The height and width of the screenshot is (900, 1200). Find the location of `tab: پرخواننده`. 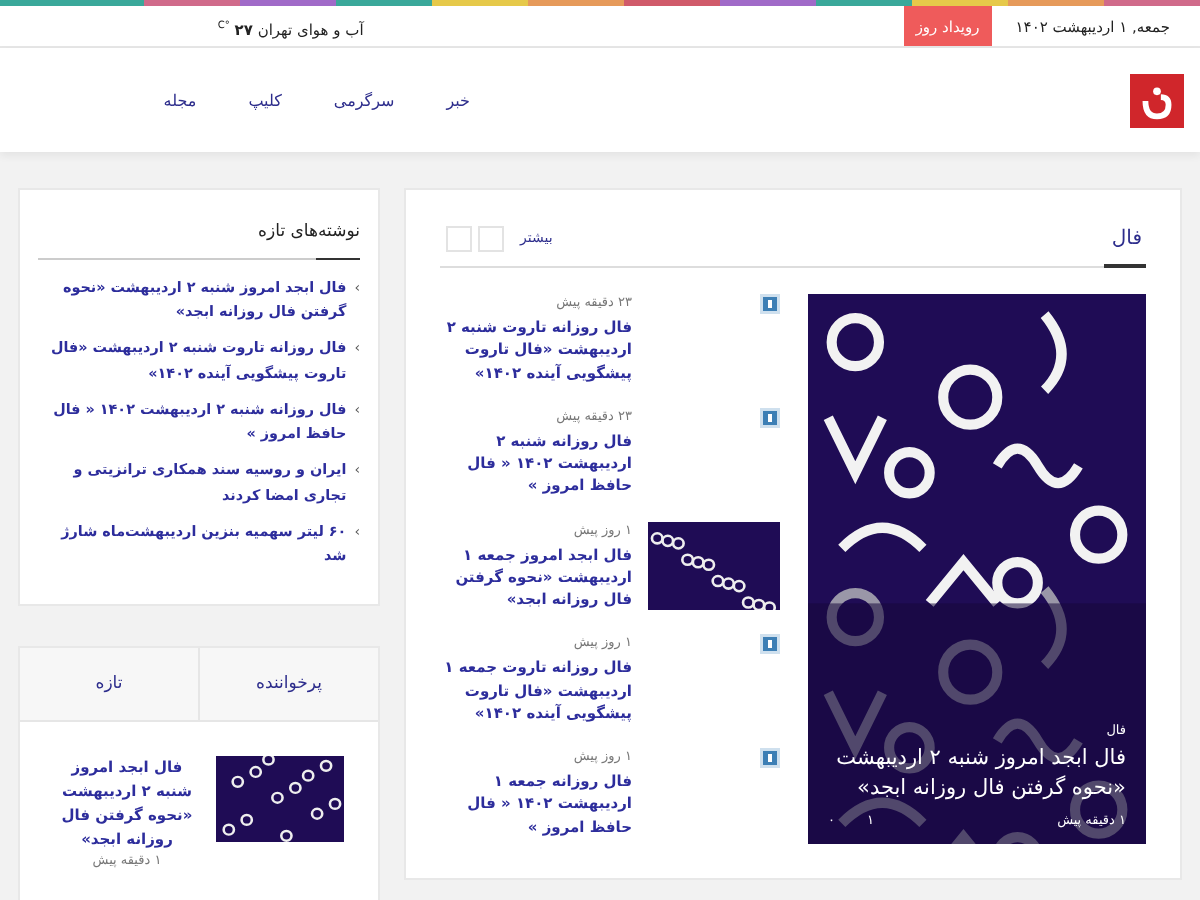

tab: پرخواننده is located at coordinates (288, 684).